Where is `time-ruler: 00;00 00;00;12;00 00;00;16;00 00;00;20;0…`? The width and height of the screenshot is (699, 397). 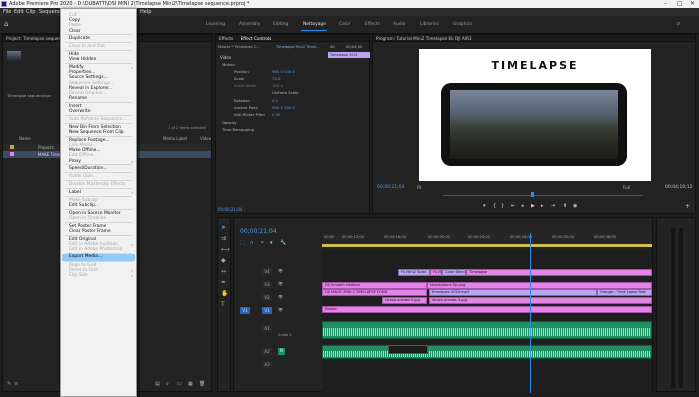
time-ruler: 00;00 00;00;12;00 00;00;16;00 00;00;20;0… is located at coordinates (487, 240).